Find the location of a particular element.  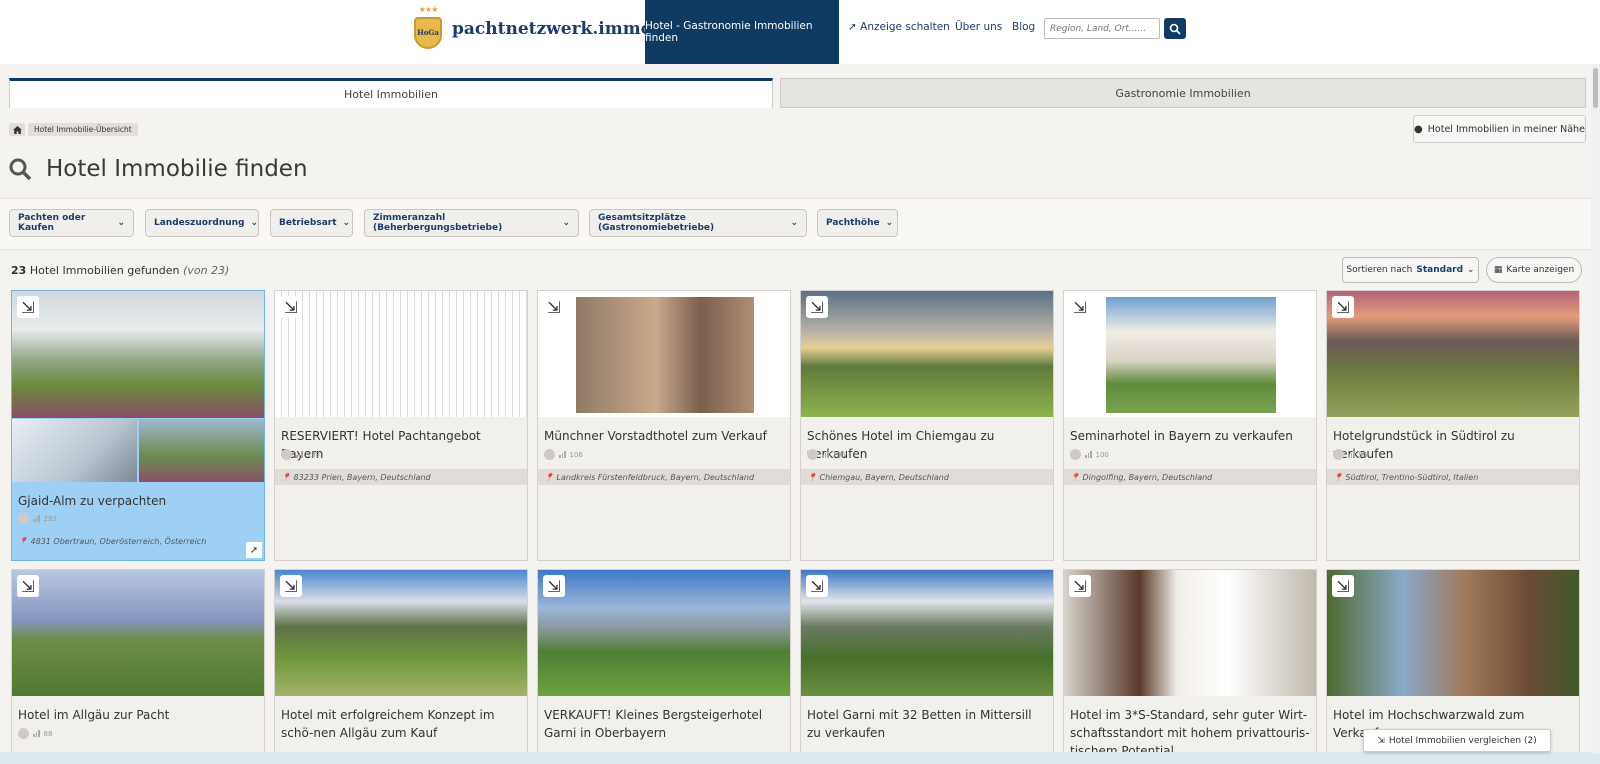

nav-place-ad: ➚ Anzeige schalten is located at coordinates (899, 27).